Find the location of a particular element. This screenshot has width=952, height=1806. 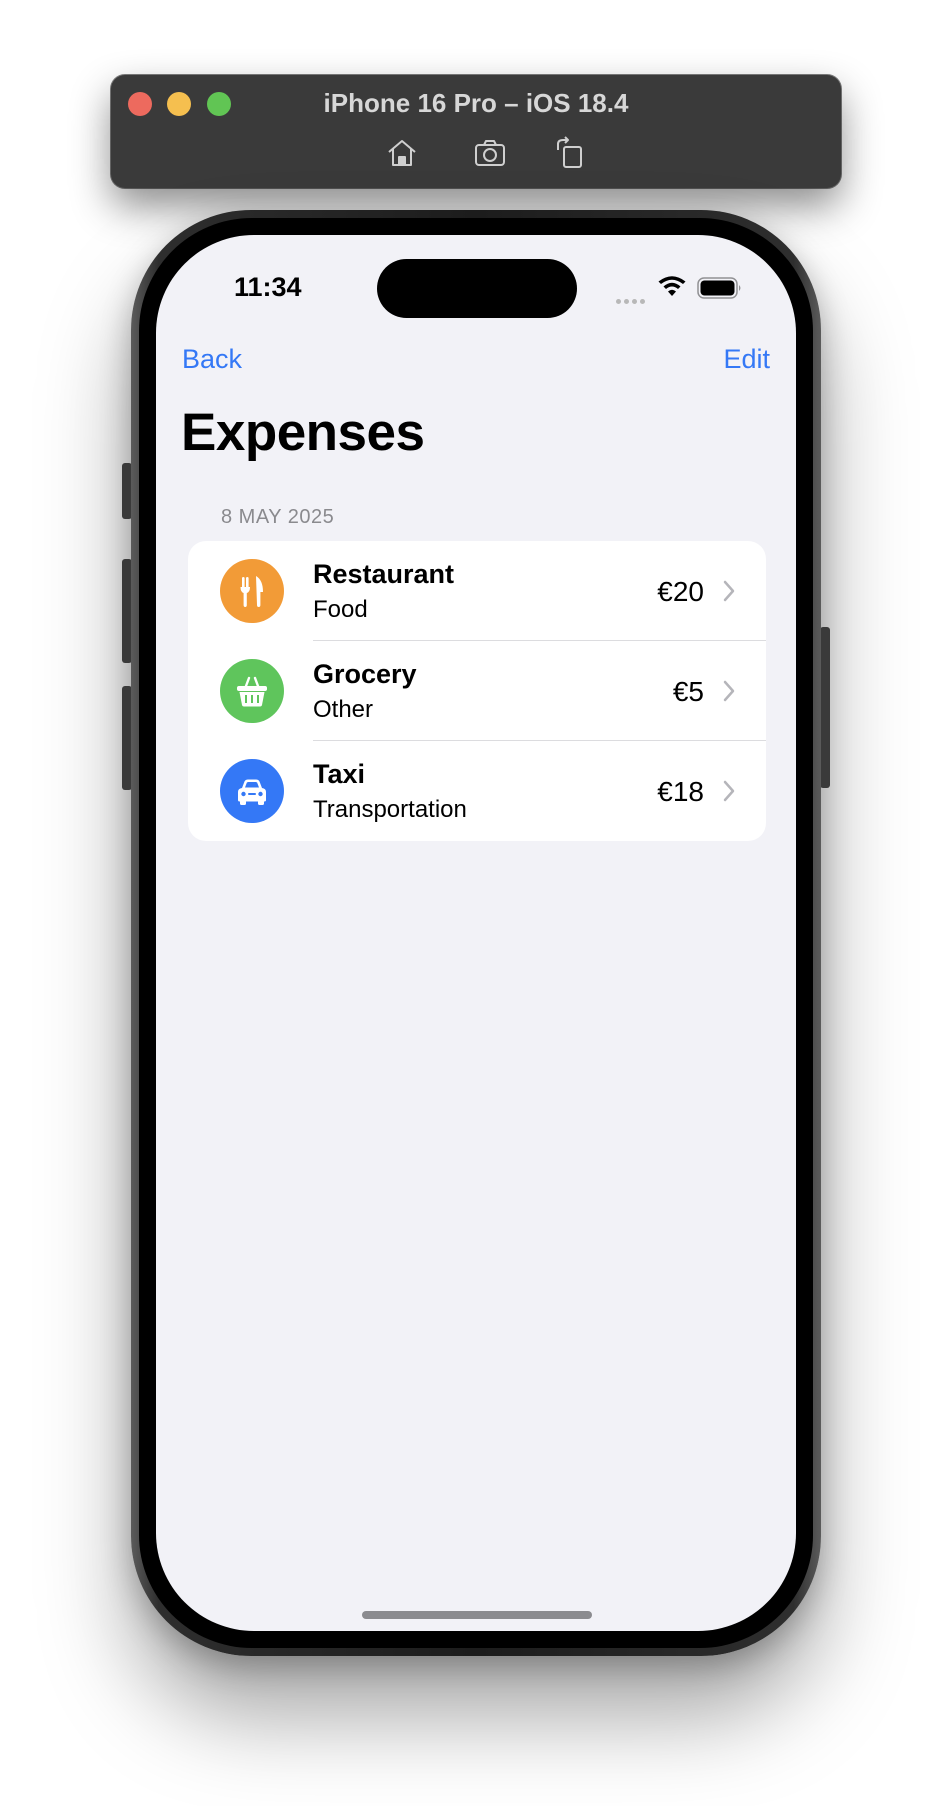

expense-amount: €20 is located at coordinates (680, 591).